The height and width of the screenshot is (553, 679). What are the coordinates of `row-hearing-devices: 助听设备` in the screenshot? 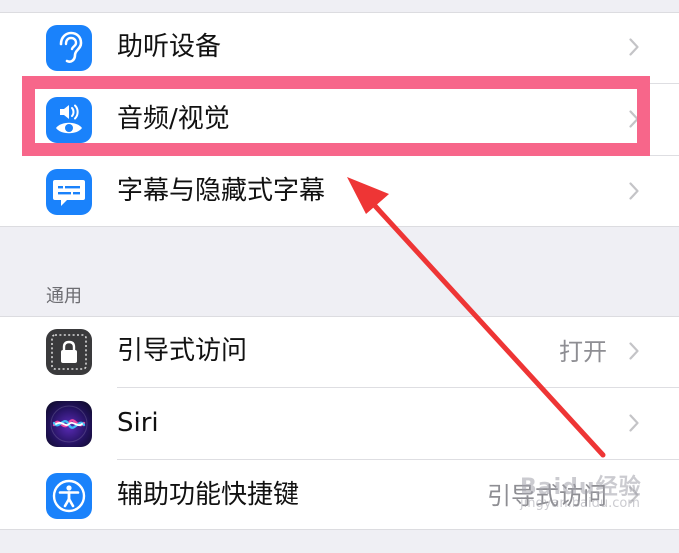 It's located at (339, 48).